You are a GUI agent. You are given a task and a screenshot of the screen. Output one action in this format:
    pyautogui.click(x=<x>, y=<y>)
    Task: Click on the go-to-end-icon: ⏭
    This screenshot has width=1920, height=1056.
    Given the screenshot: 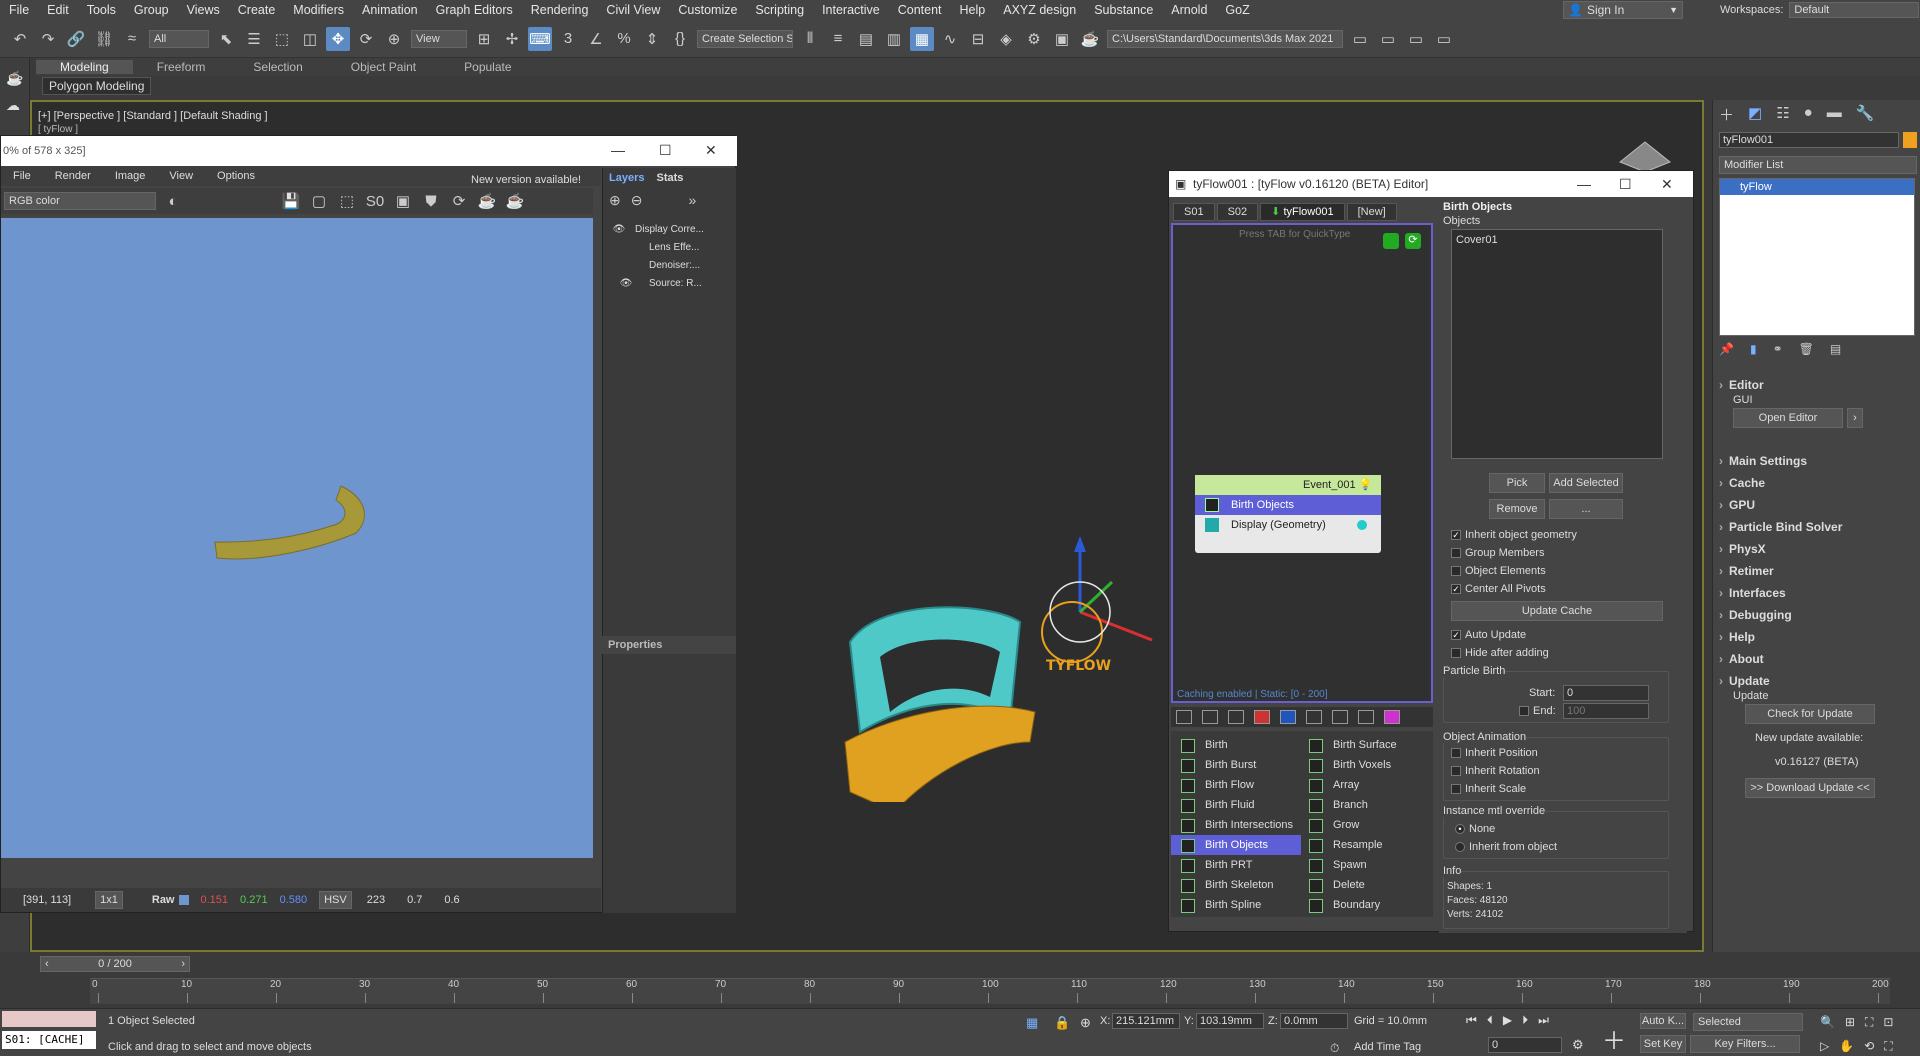 What is the action you would take?
    pyautogui.click(x=1543, y=1020)
    